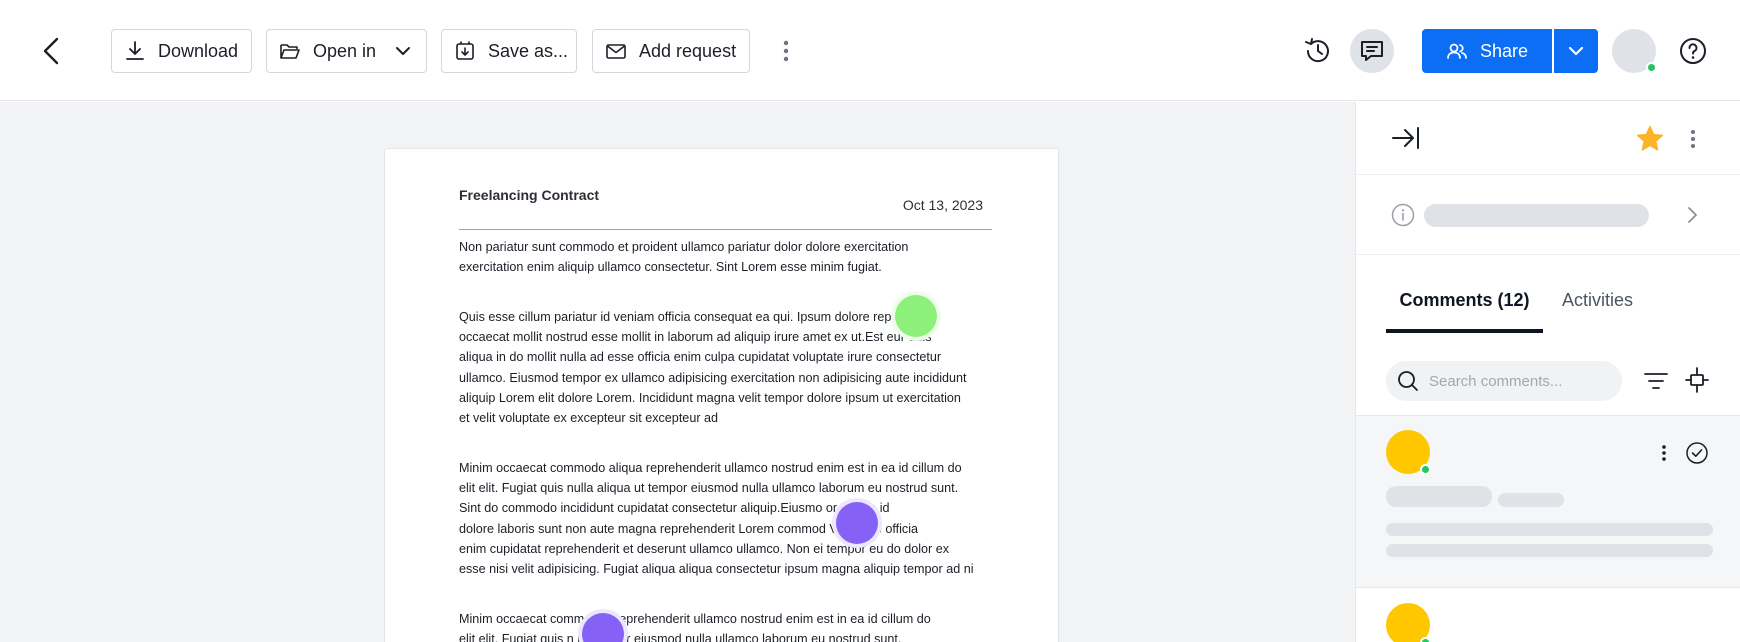 The height and width of the screenshot is (642, 1740). I want to click on share-options-button, so click(1576, 51).